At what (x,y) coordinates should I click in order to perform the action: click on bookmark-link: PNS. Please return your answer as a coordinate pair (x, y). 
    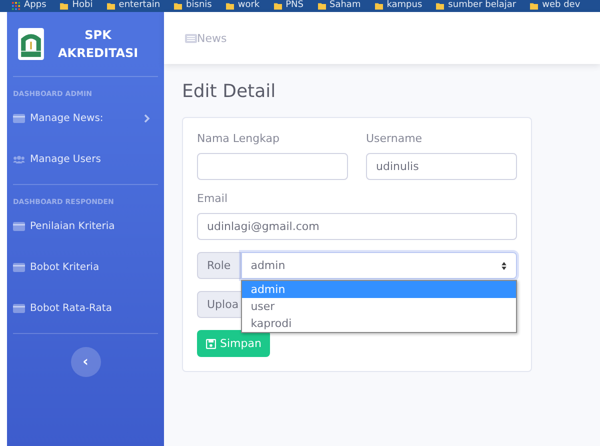
    Looking at the image, I should click on (289, 5).